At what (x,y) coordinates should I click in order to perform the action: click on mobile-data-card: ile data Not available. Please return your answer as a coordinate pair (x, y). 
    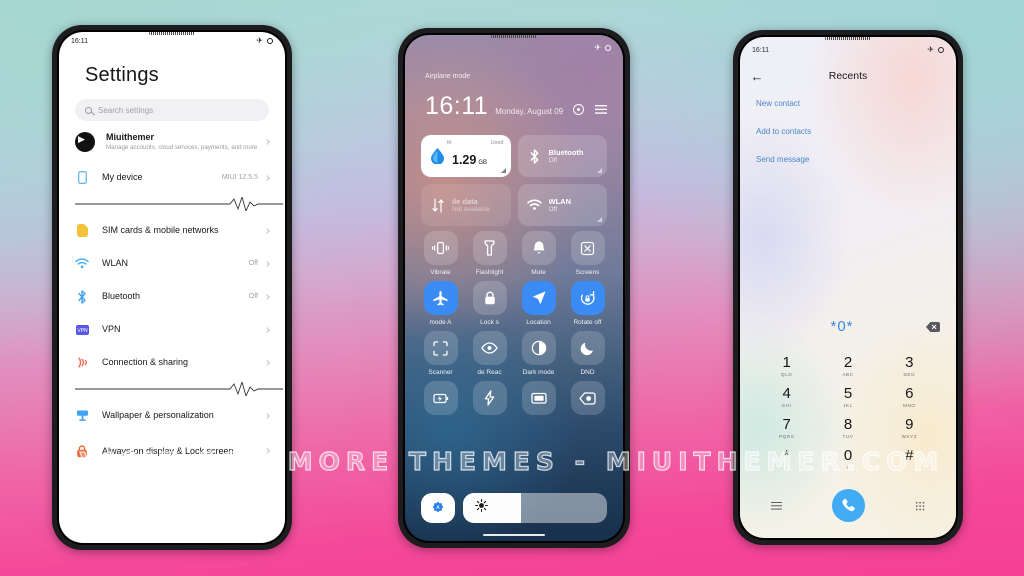
    Looking at the image, I should click on (466, 205).